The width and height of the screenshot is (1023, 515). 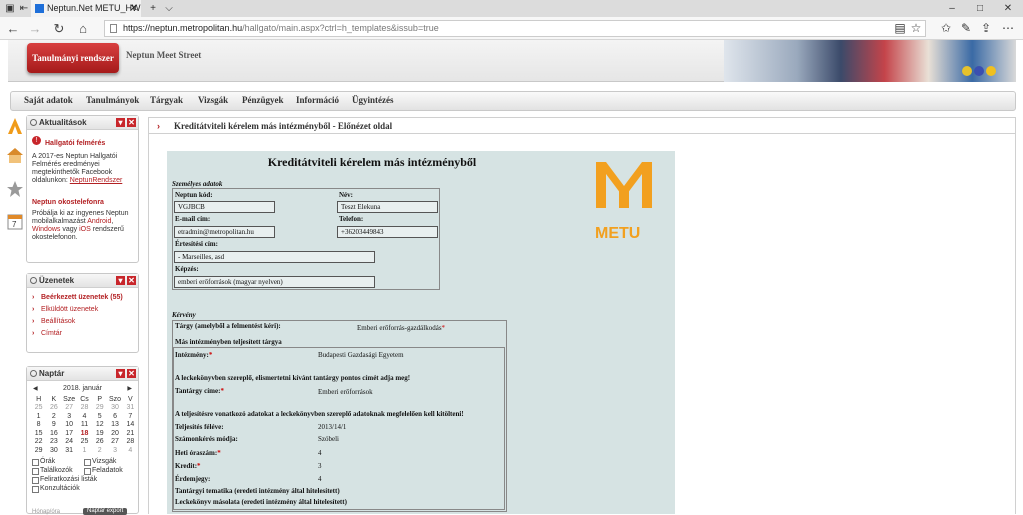 I want to click on calendar-weekdays: H K Sze Cs P Szo V, so click(x=84, y=399).